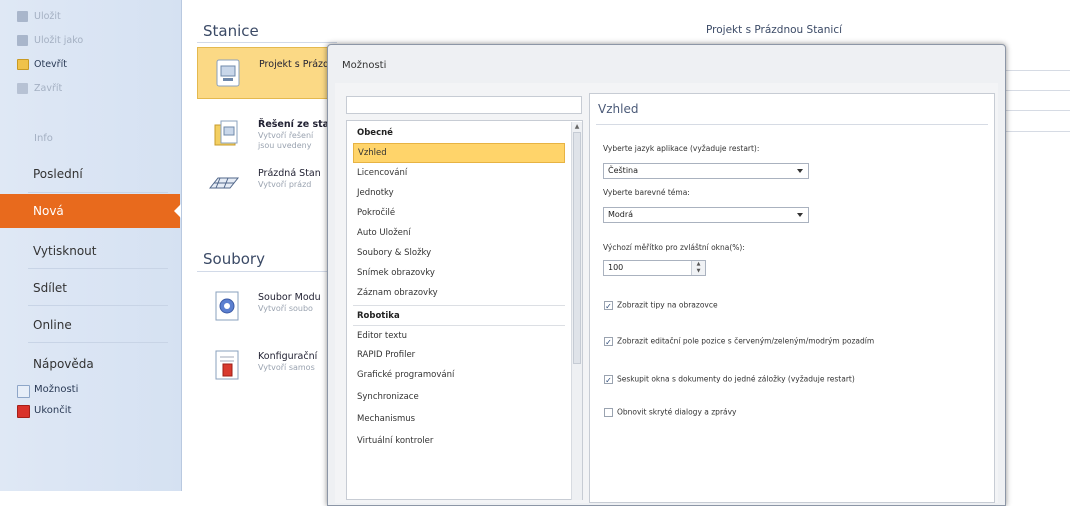 The width and height of the screenshot is (1070, 506). I want to click on stepper-up-icon: ▲, so click(698, 264).